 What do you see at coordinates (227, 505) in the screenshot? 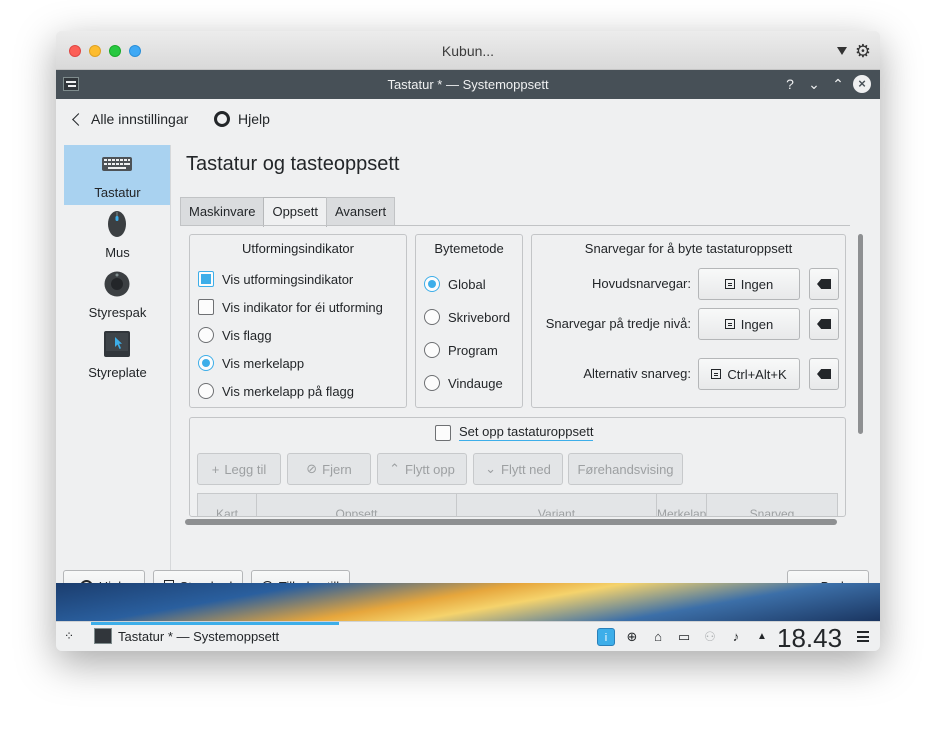
I see `column-header-map: Kart` at bounding box center [227, 505].